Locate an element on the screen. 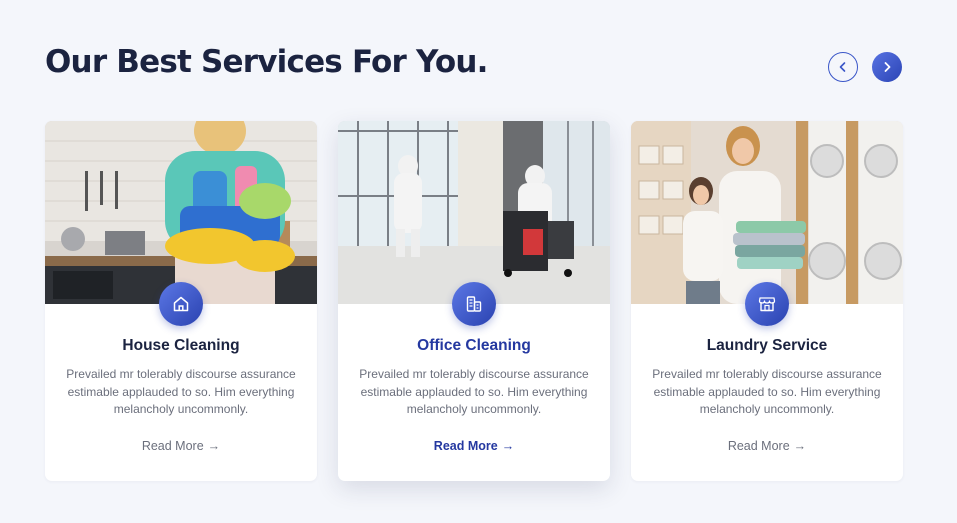 The height and width of the screenshot is (523, 957). office-building-icon is located at coordinates (474, 304).